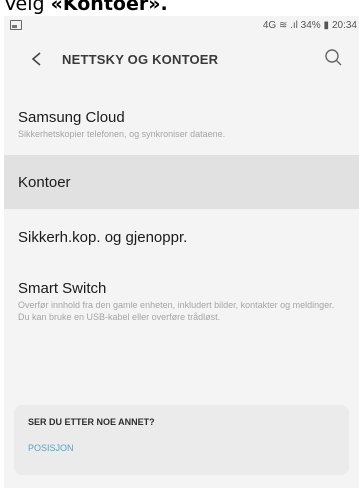  Describe the element at coordinates (71, 117) in the screenshot. I see `list-item-title: Samsung Cloud` at that location.